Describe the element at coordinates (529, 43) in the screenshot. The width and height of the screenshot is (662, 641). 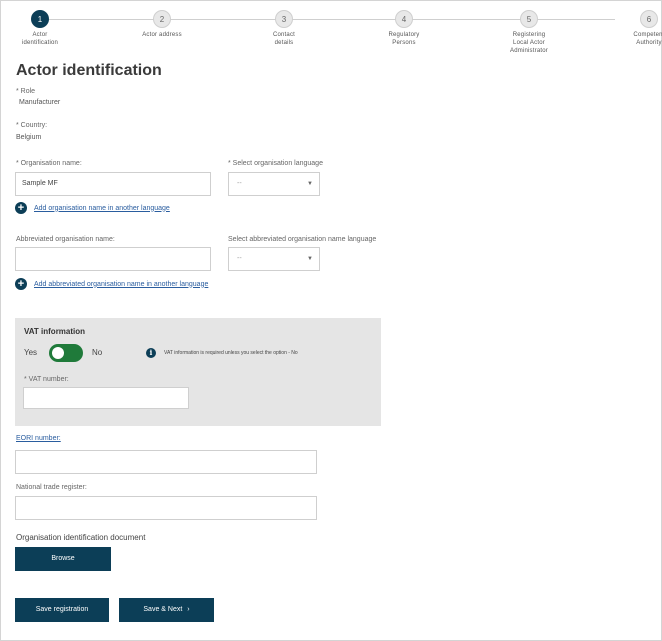
I see `step-label: Registering Local Actor Administrator` at that location.